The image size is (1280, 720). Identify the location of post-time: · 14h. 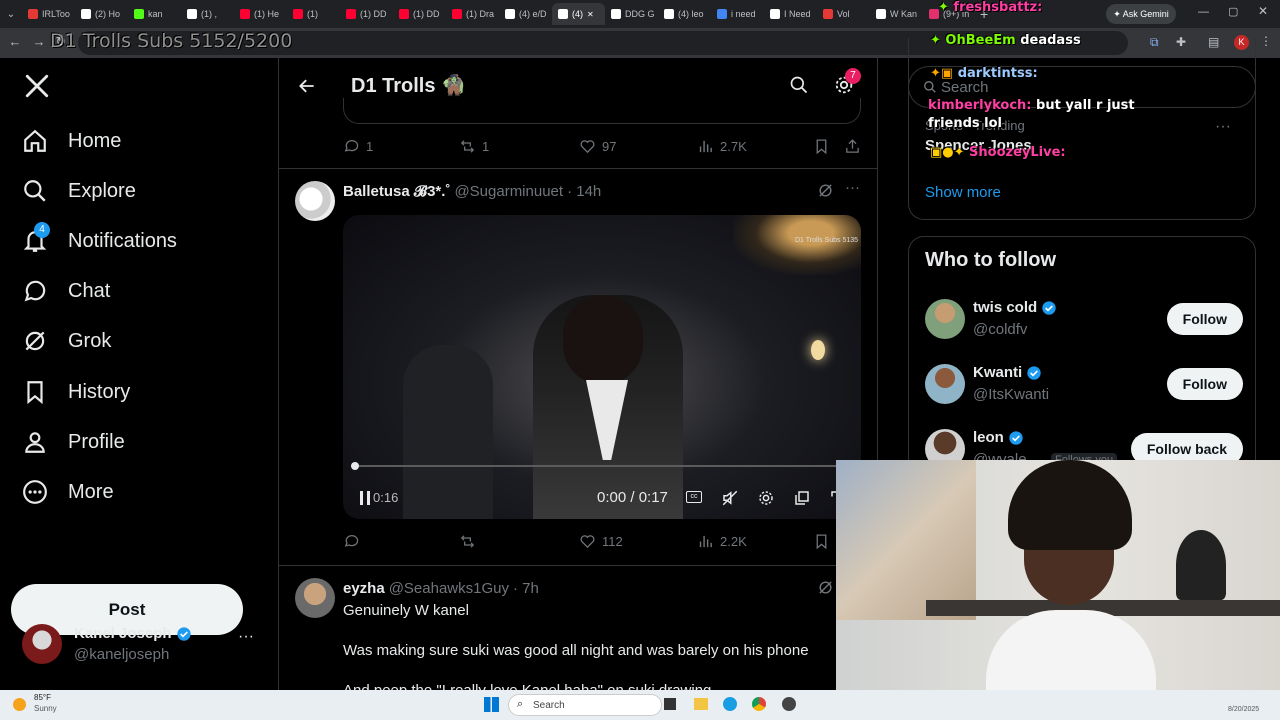
(584, 191).